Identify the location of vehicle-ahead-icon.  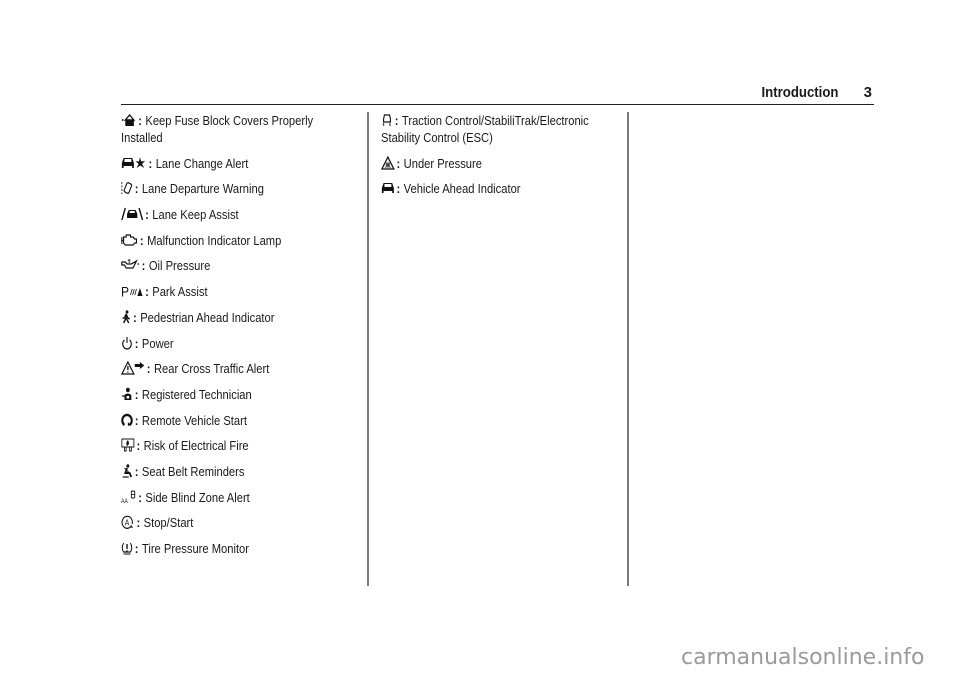
(388, 188).